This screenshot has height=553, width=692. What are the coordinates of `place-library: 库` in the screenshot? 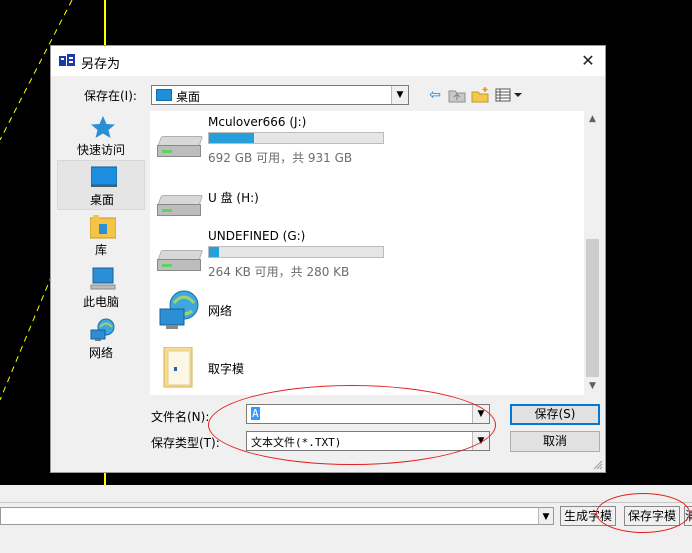 It's located at (101, 236).